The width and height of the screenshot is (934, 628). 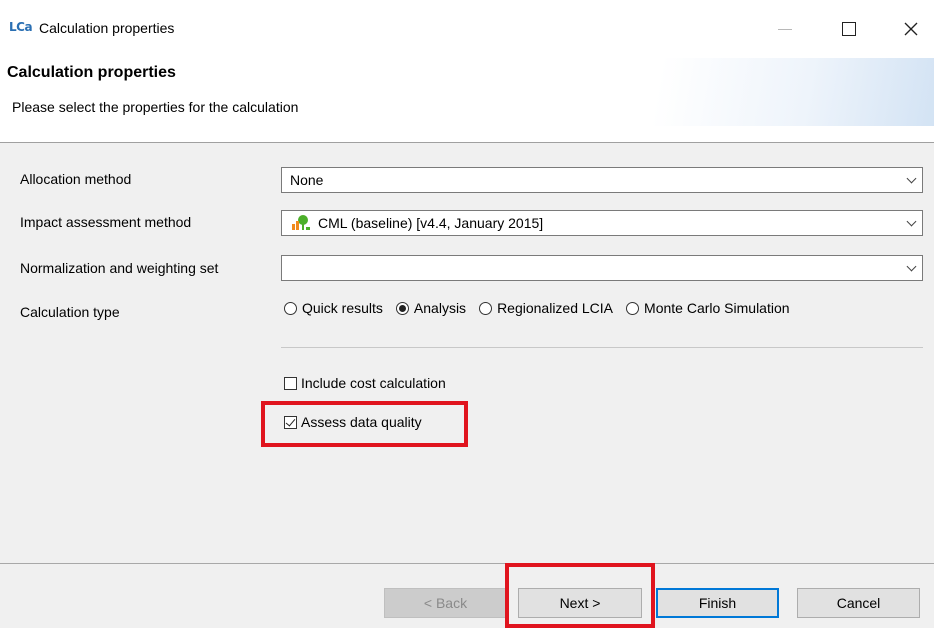 I want to click on maximize-icon, so click(x=849, y=29).